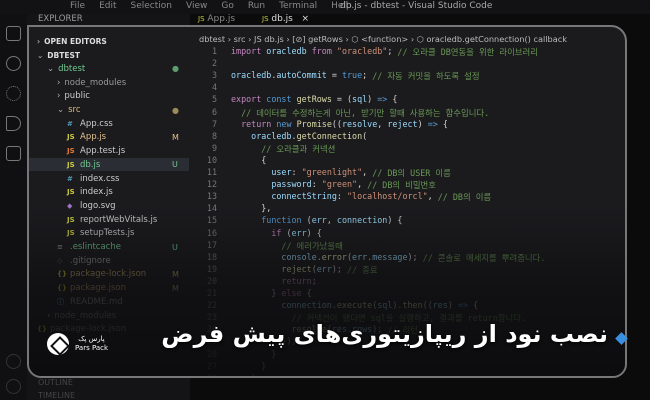 The width and height of the screenshot is (650, 400). I want to click on tree-item: # index.css, so click(109, 178).